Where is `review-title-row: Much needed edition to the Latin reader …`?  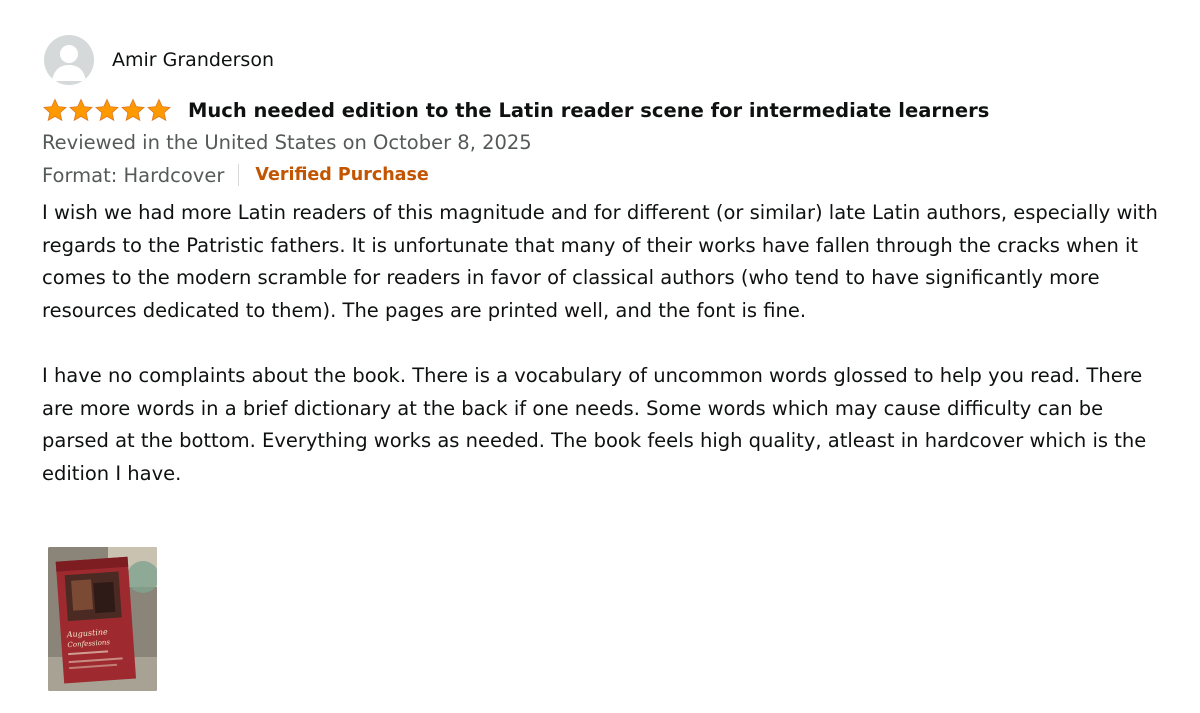
review-title-row: Much needed edition to the Latin reader … is located at coordinates (607, 110).